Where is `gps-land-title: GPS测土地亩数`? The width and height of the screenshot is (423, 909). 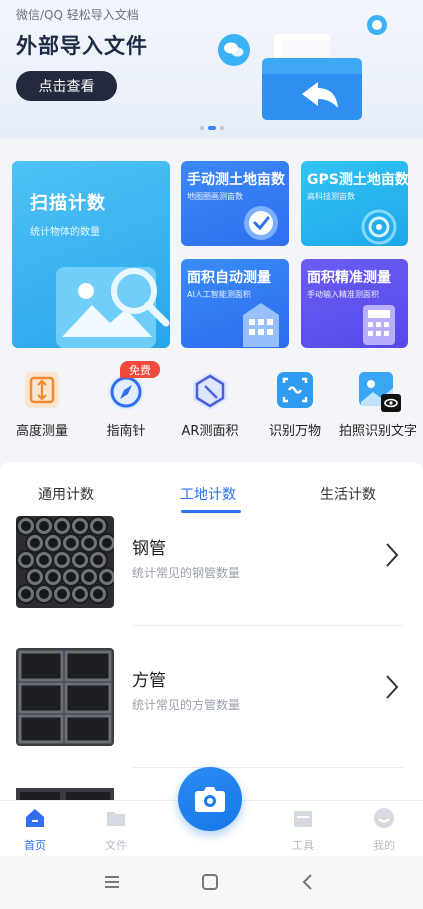 gps-land-title: GPS测土地亩数 is located at coordinates (357, 180).